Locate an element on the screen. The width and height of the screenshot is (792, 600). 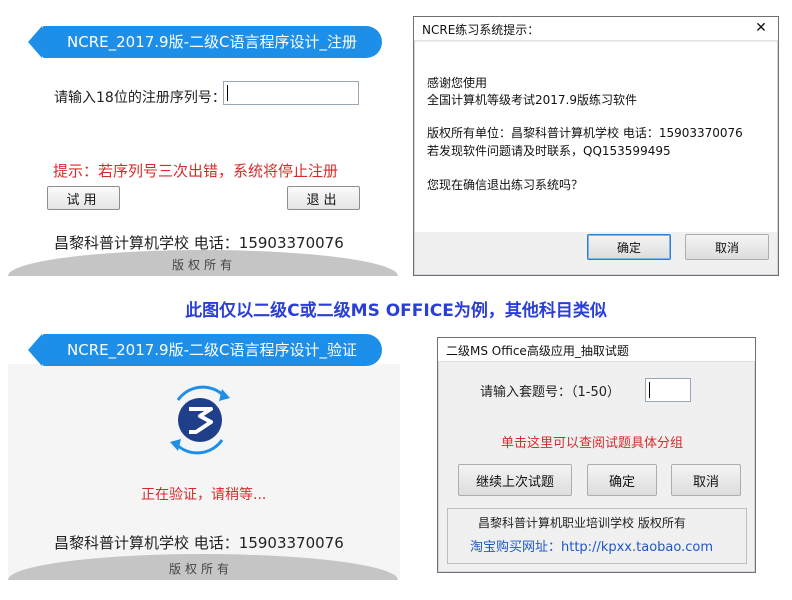
verify-rights: 版权所有 is located at coordinates (201, 569).